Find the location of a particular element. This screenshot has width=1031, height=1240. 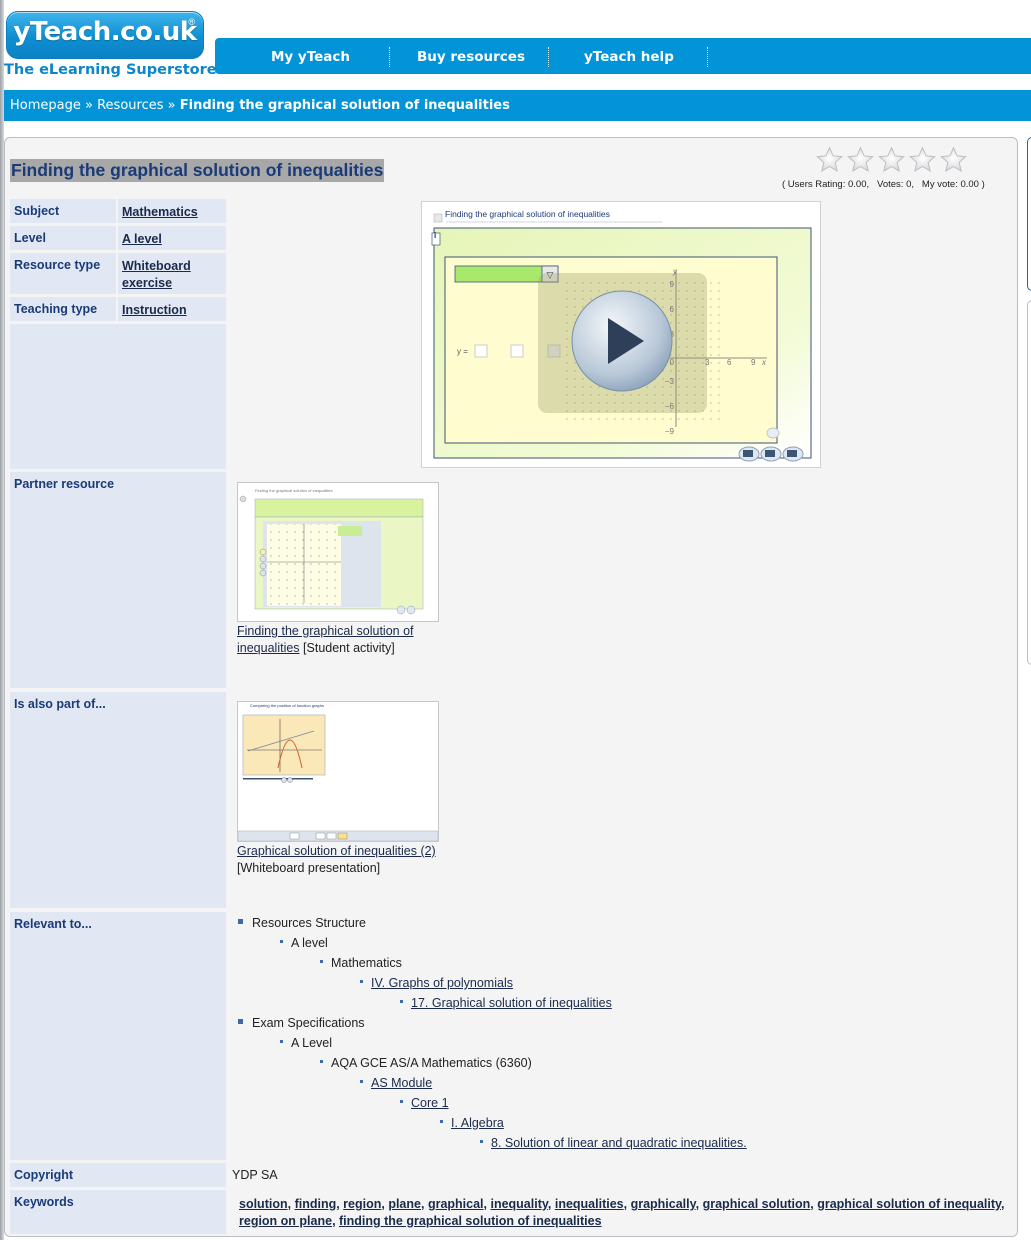

tree-item: 17. Graphical solution of inequalities is located at coordinates (506, 1003).